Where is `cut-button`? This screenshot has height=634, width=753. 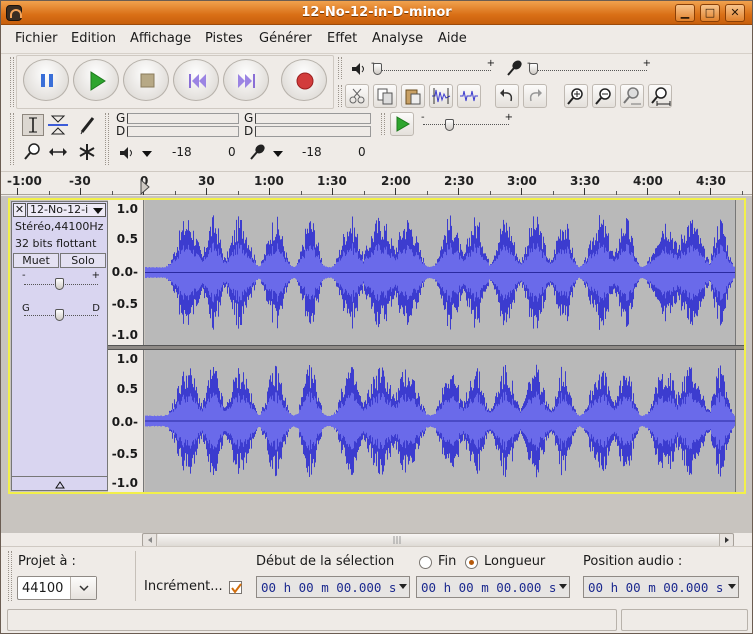 cut-button is located at coordinates (357, 96).